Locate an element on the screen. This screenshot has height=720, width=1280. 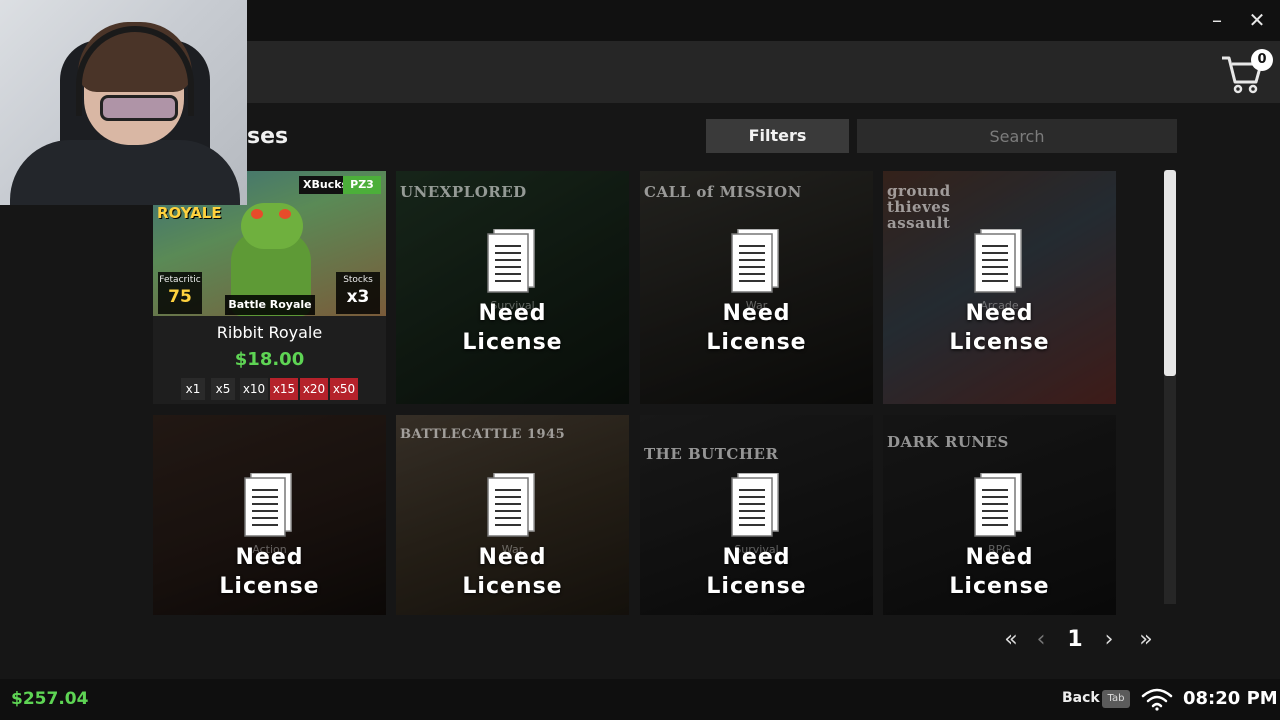
webcam-person-body is located at coordinates (125, 172).